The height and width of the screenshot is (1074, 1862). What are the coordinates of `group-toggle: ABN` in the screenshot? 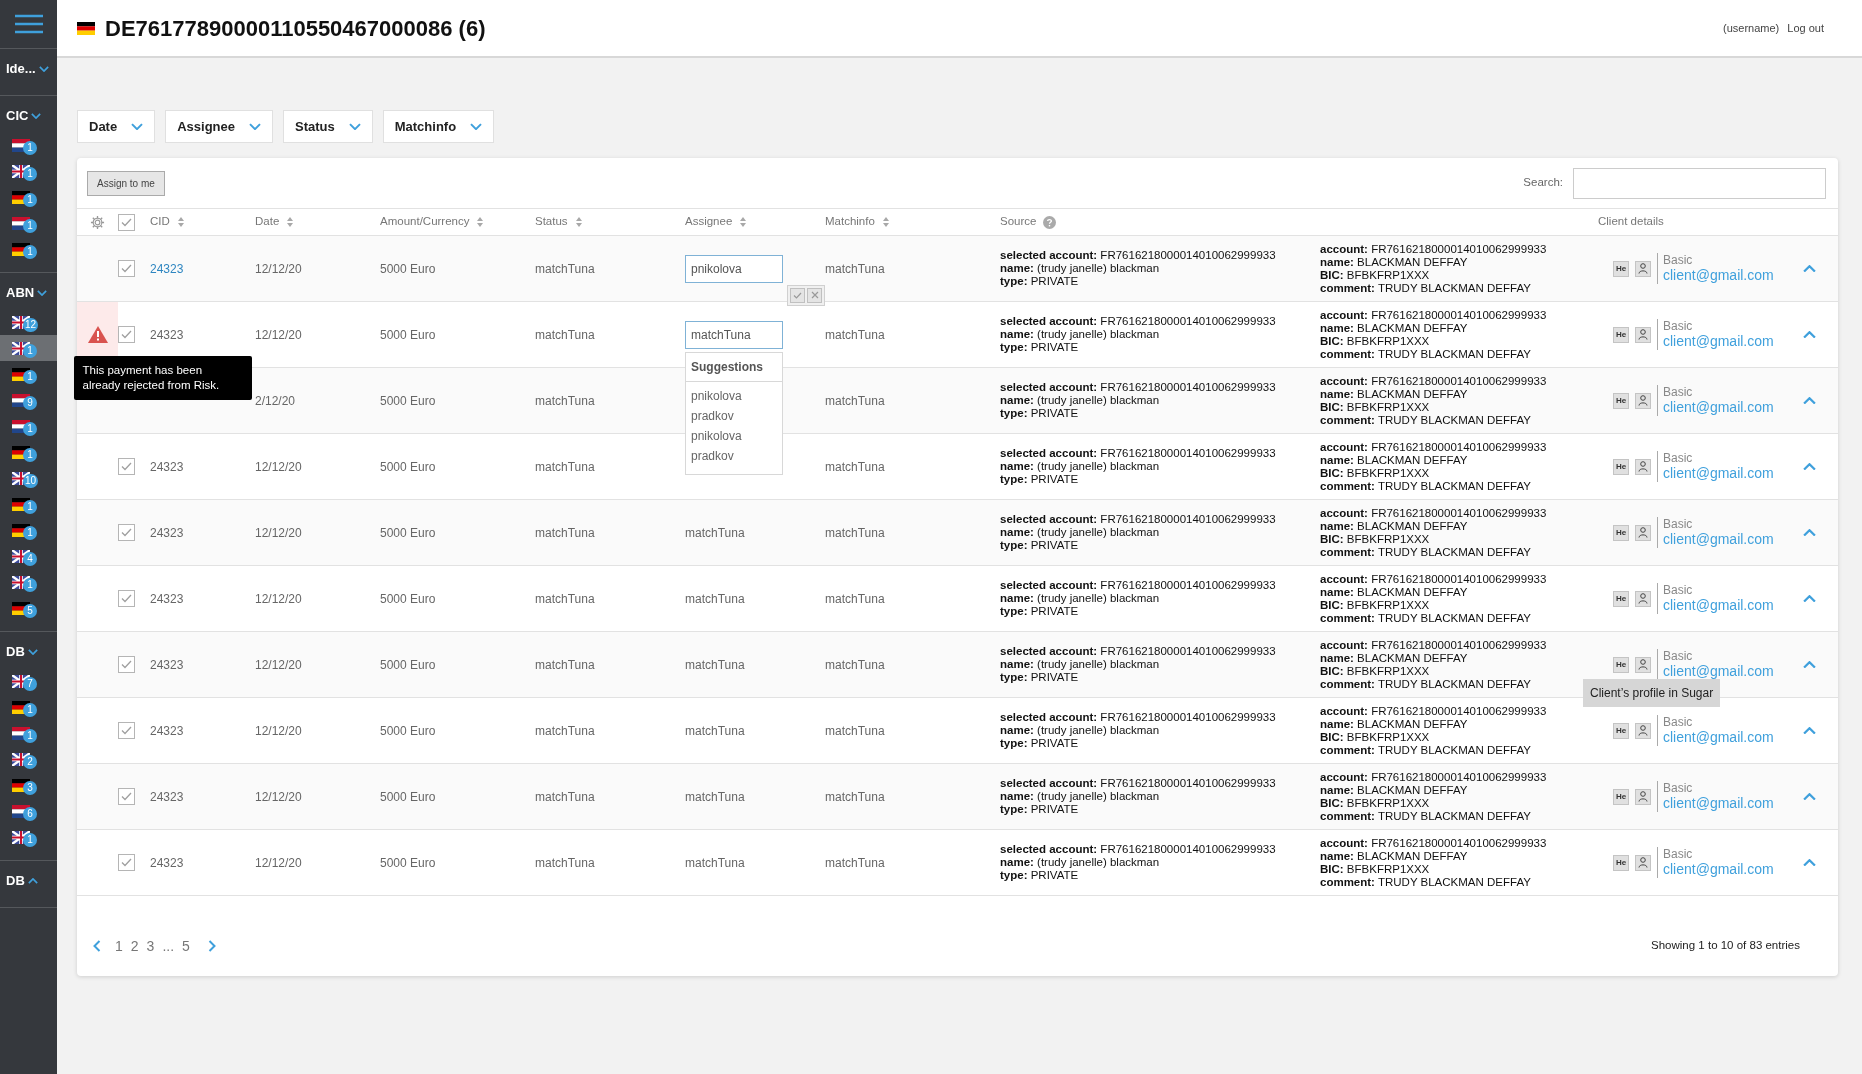 It's located at (28, 293).